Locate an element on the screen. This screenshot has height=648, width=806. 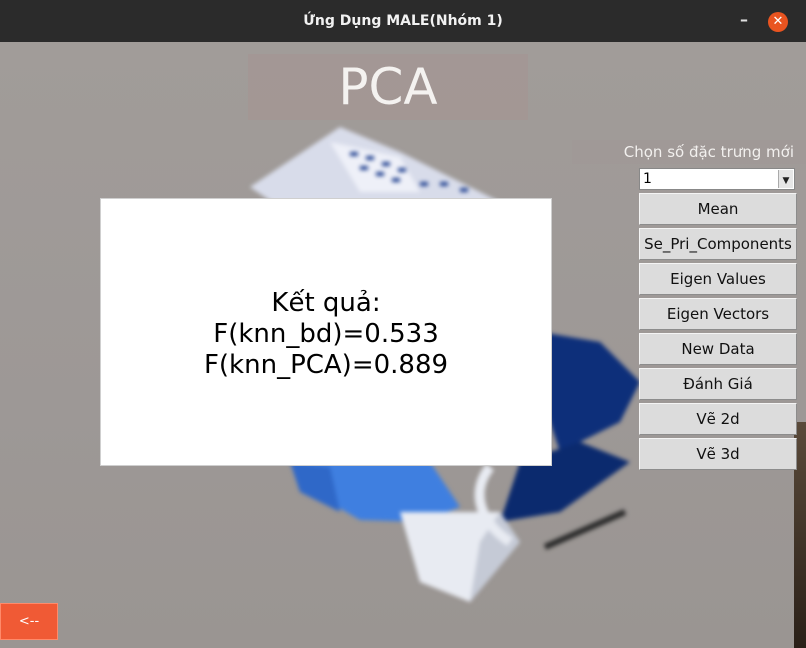
new-data-button: New Data is located at coordinates (718, 349).